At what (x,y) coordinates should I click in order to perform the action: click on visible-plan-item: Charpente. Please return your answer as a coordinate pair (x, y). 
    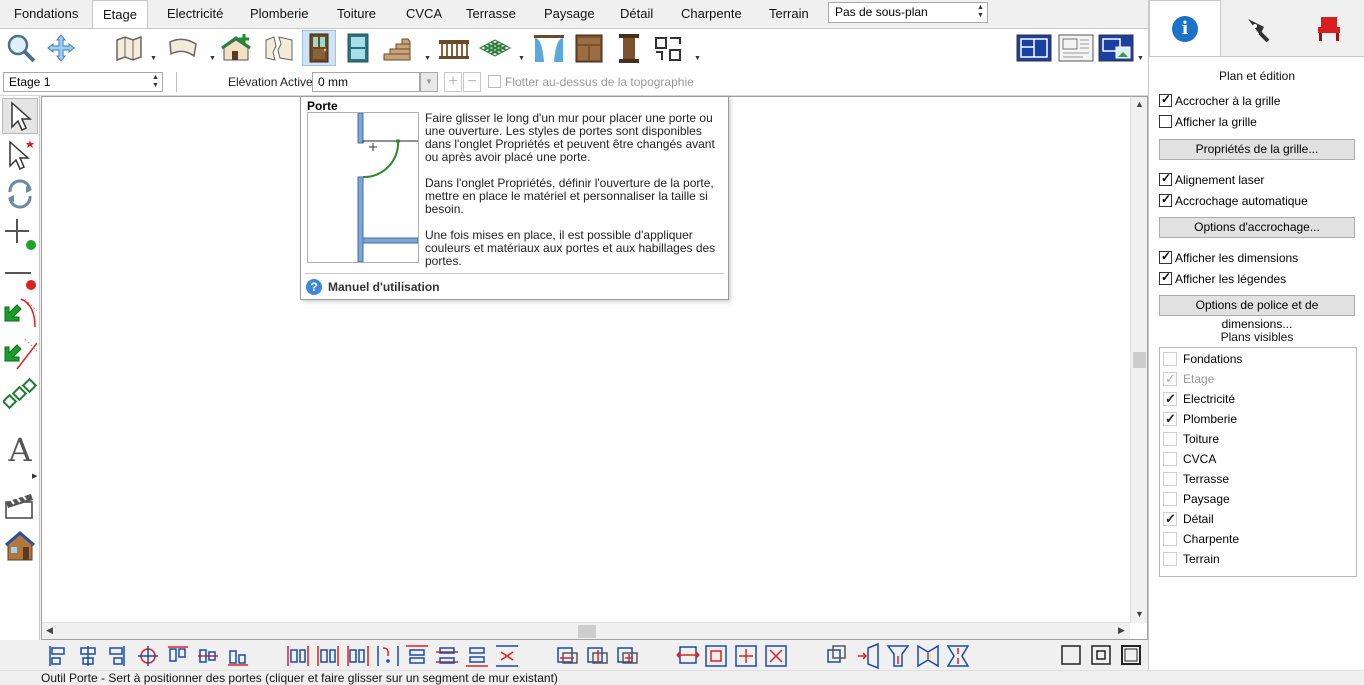
    Looking at the image, I should click on (1258, 540).